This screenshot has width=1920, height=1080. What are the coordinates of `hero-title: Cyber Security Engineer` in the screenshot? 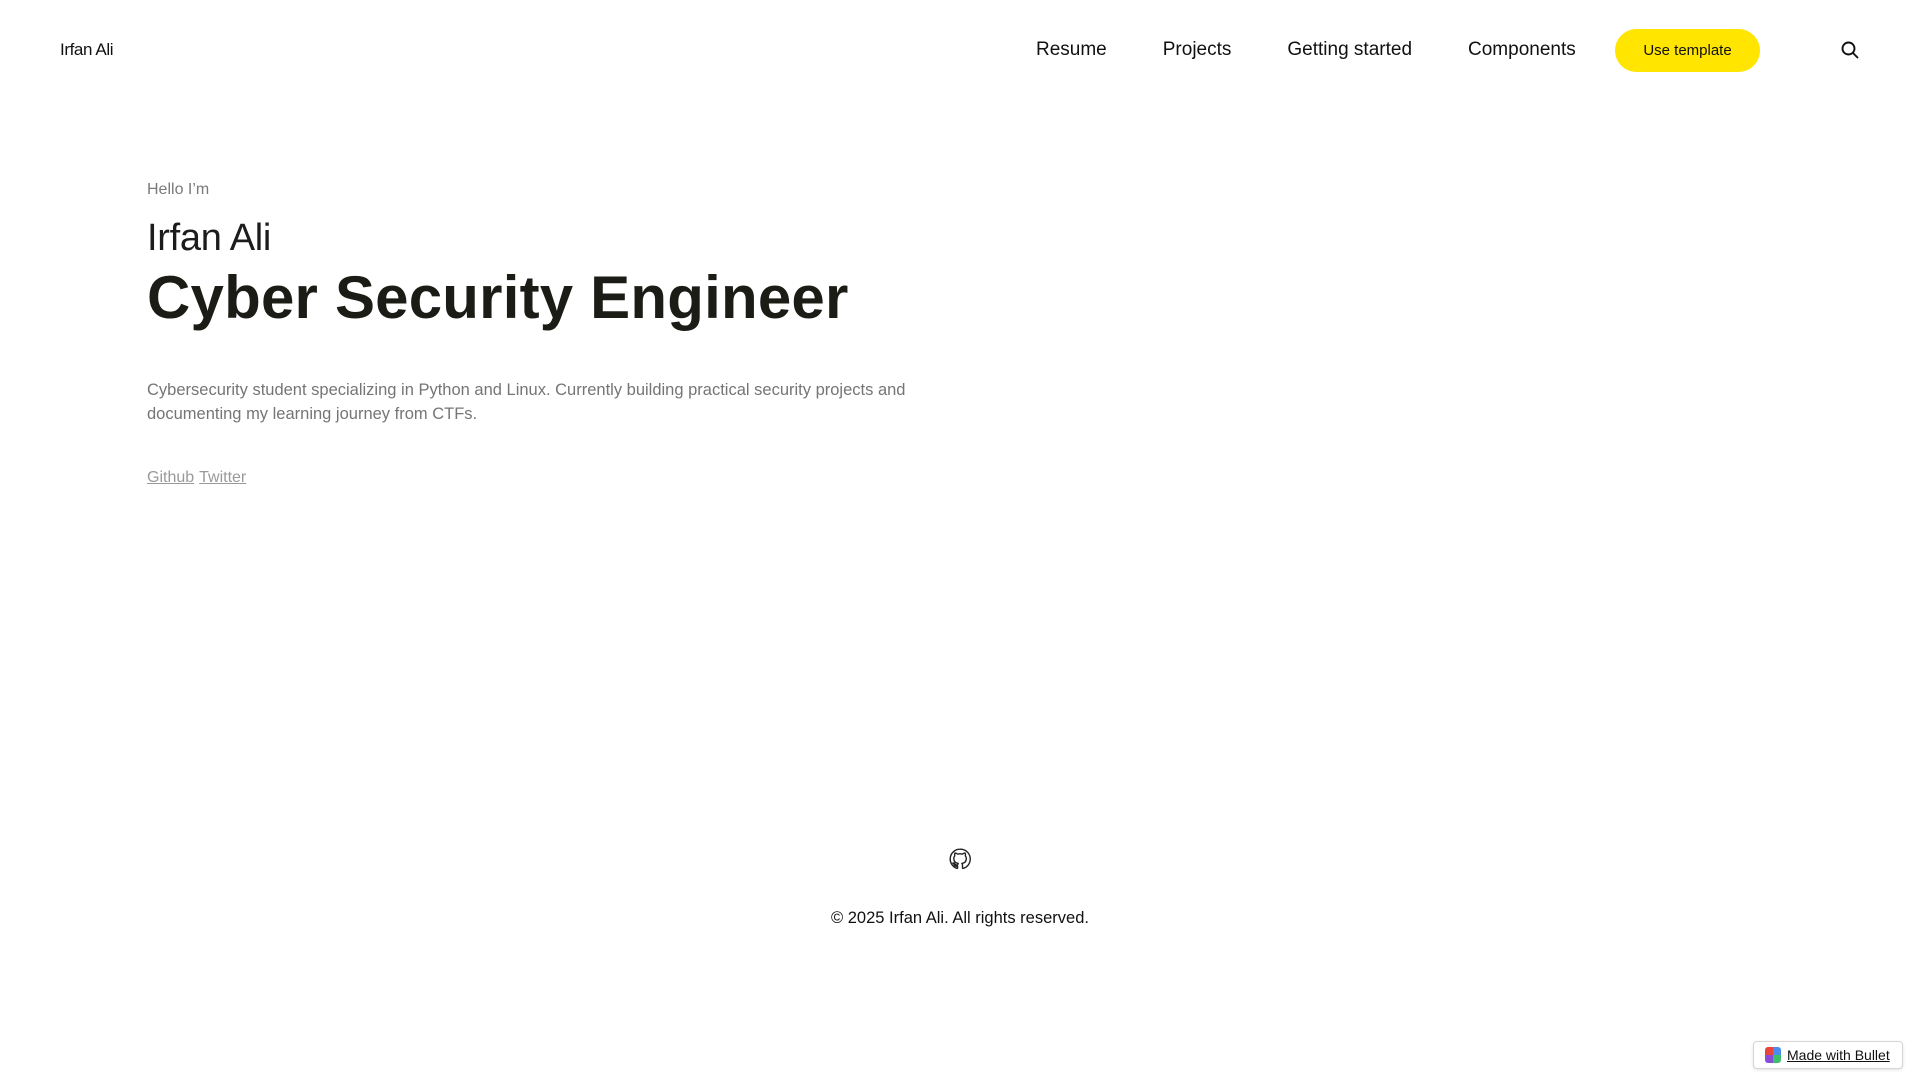 It's located at (498, 297).